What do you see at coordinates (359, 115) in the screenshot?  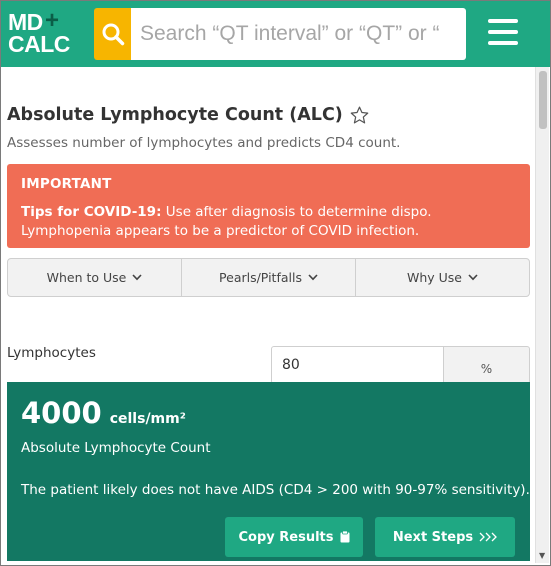 I see `star-outline-icon` at bounding box center [359, 115].